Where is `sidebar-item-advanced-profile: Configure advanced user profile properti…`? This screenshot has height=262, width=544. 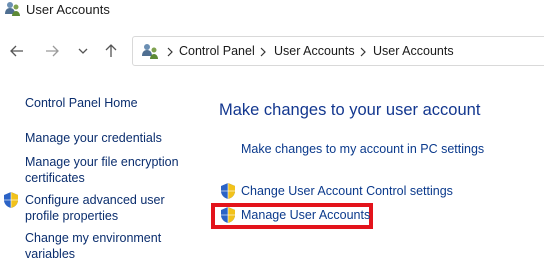
sidebar-item-advanced-profile: Configure advanced user profile properti… is located at coordinates (95, 208).